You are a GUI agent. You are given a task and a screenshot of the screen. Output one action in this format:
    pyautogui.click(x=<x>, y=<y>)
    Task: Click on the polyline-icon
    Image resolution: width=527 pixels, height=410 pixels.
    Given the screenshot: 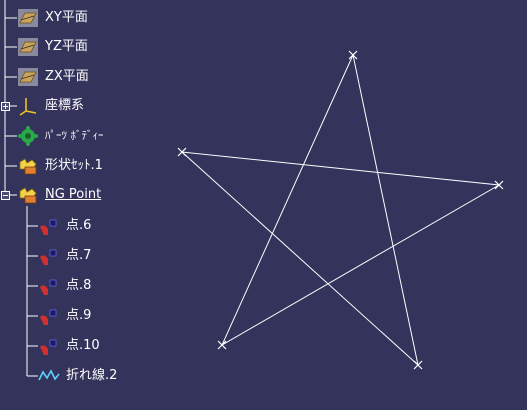 What is the action you would take?
    pyautogui.click(x=49, y=376)
    